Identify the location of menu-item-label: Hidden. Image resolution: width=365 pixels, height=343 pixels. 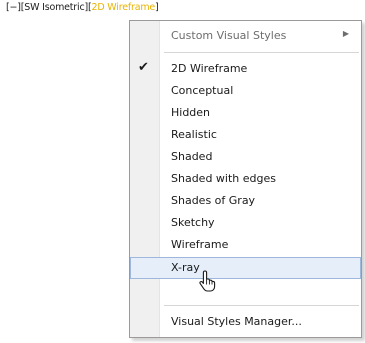
(191, 112).